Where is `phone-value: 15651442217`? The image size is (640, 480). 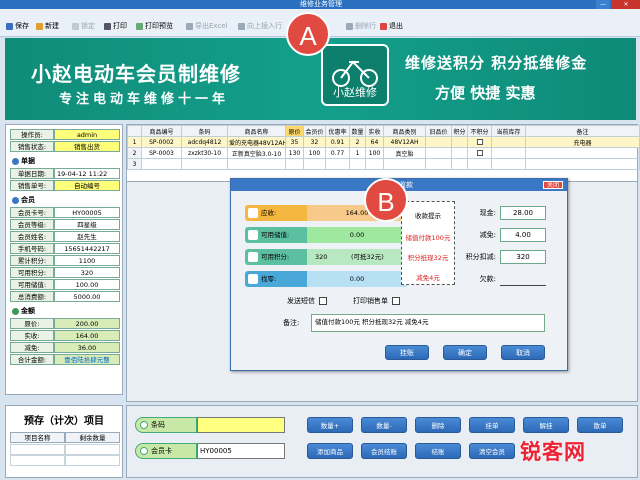
phone-value: 15651442217 is located at coordinates (87, 248).